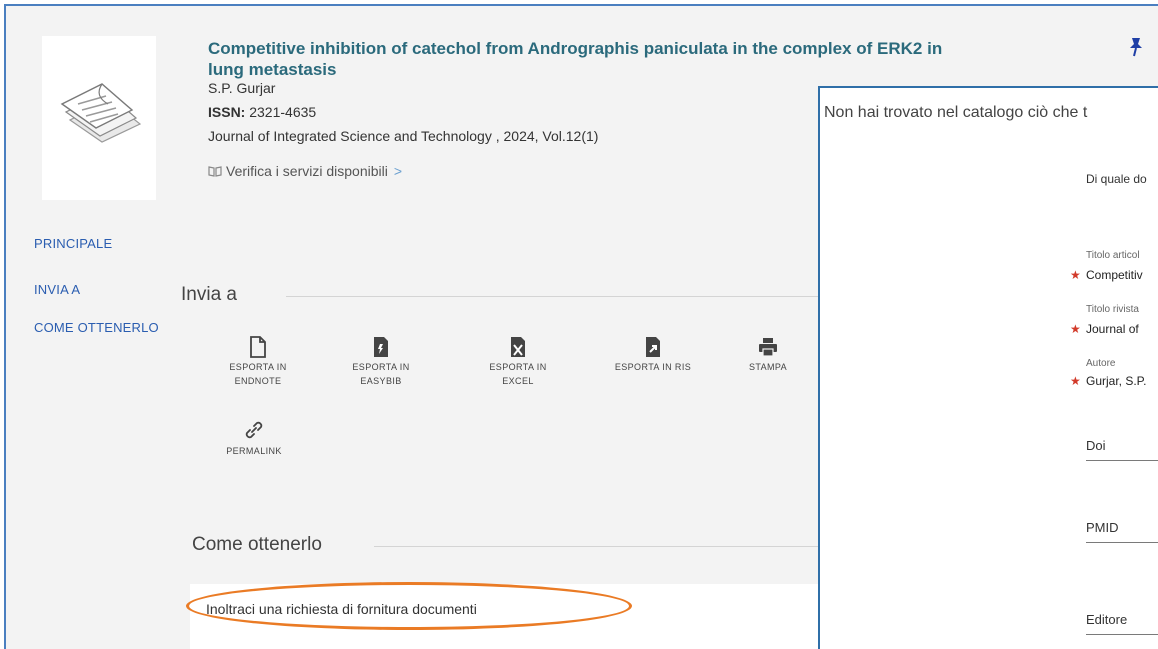  What do you see at coordinates (258, 367) in the screenshot?
I see `export-endnote-line1: ESPORTA IN` at bounding box center [258, 367].